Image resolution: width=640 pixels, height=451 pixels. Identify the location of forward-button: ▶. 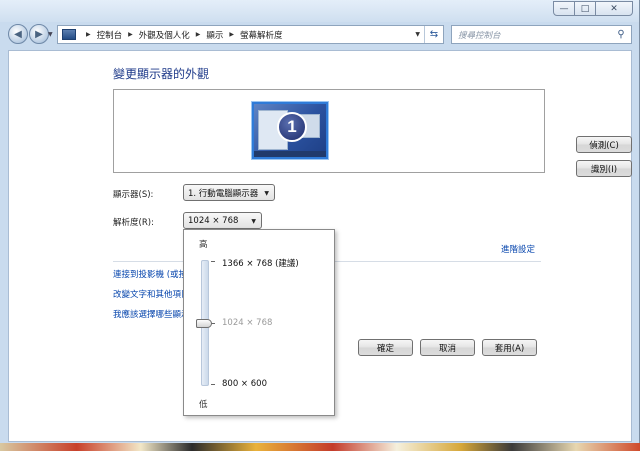
(39, 34).